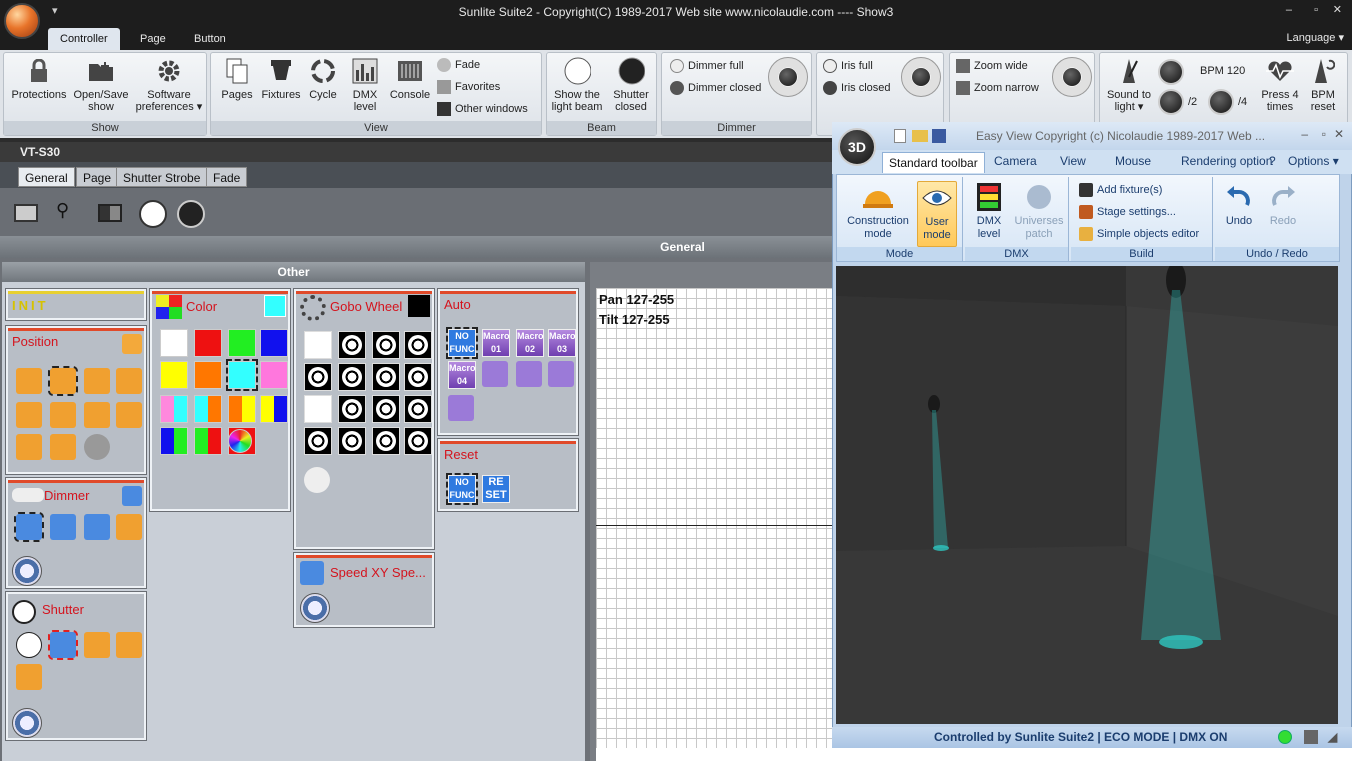 The height and width of the screenshot is (761, 1352). Describe the element at coordinates (1311, 737) in the screenshot. I see `dmx-settings-icon` at that location.